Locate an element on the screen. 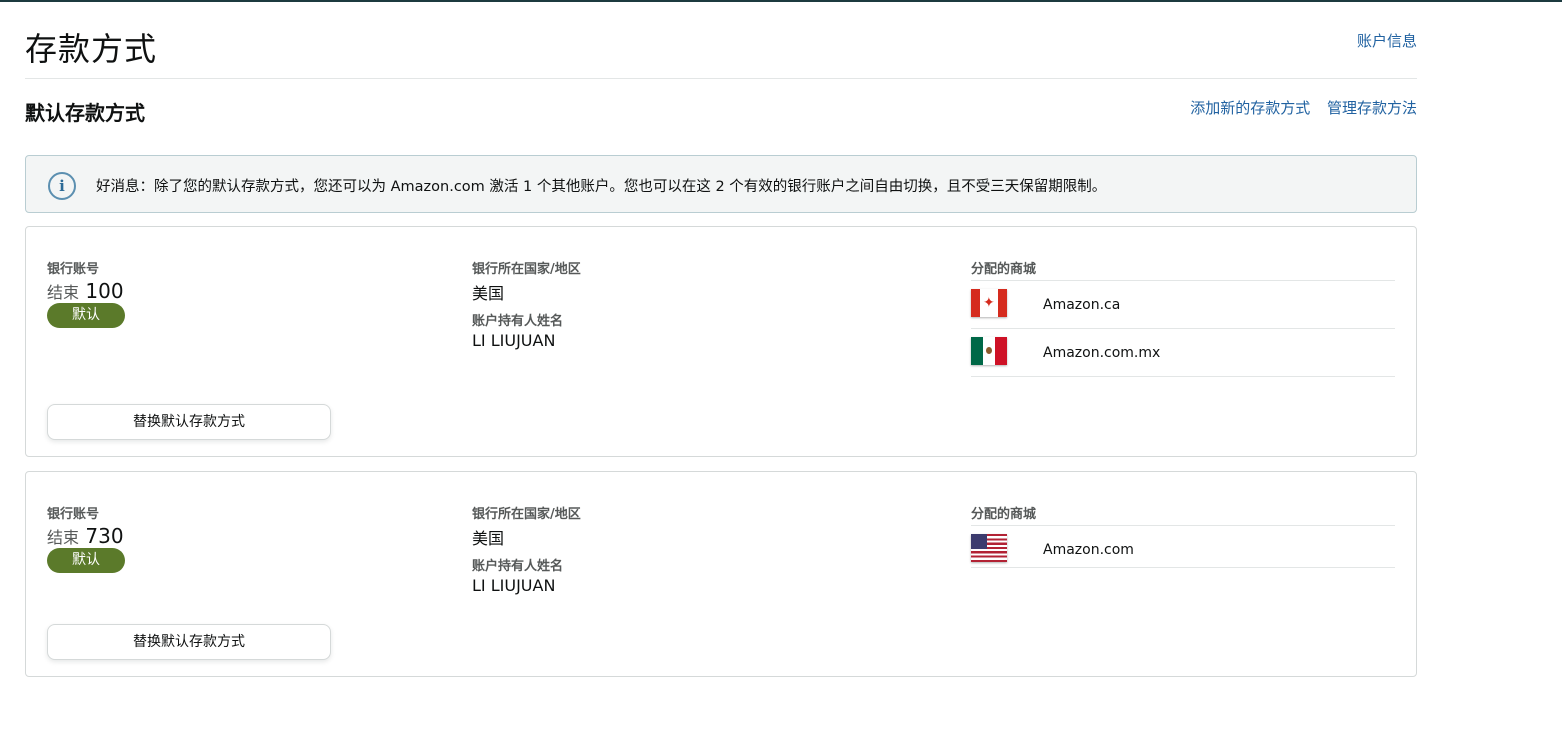  mexico-flag-icon is located at coordinates (989, 351).